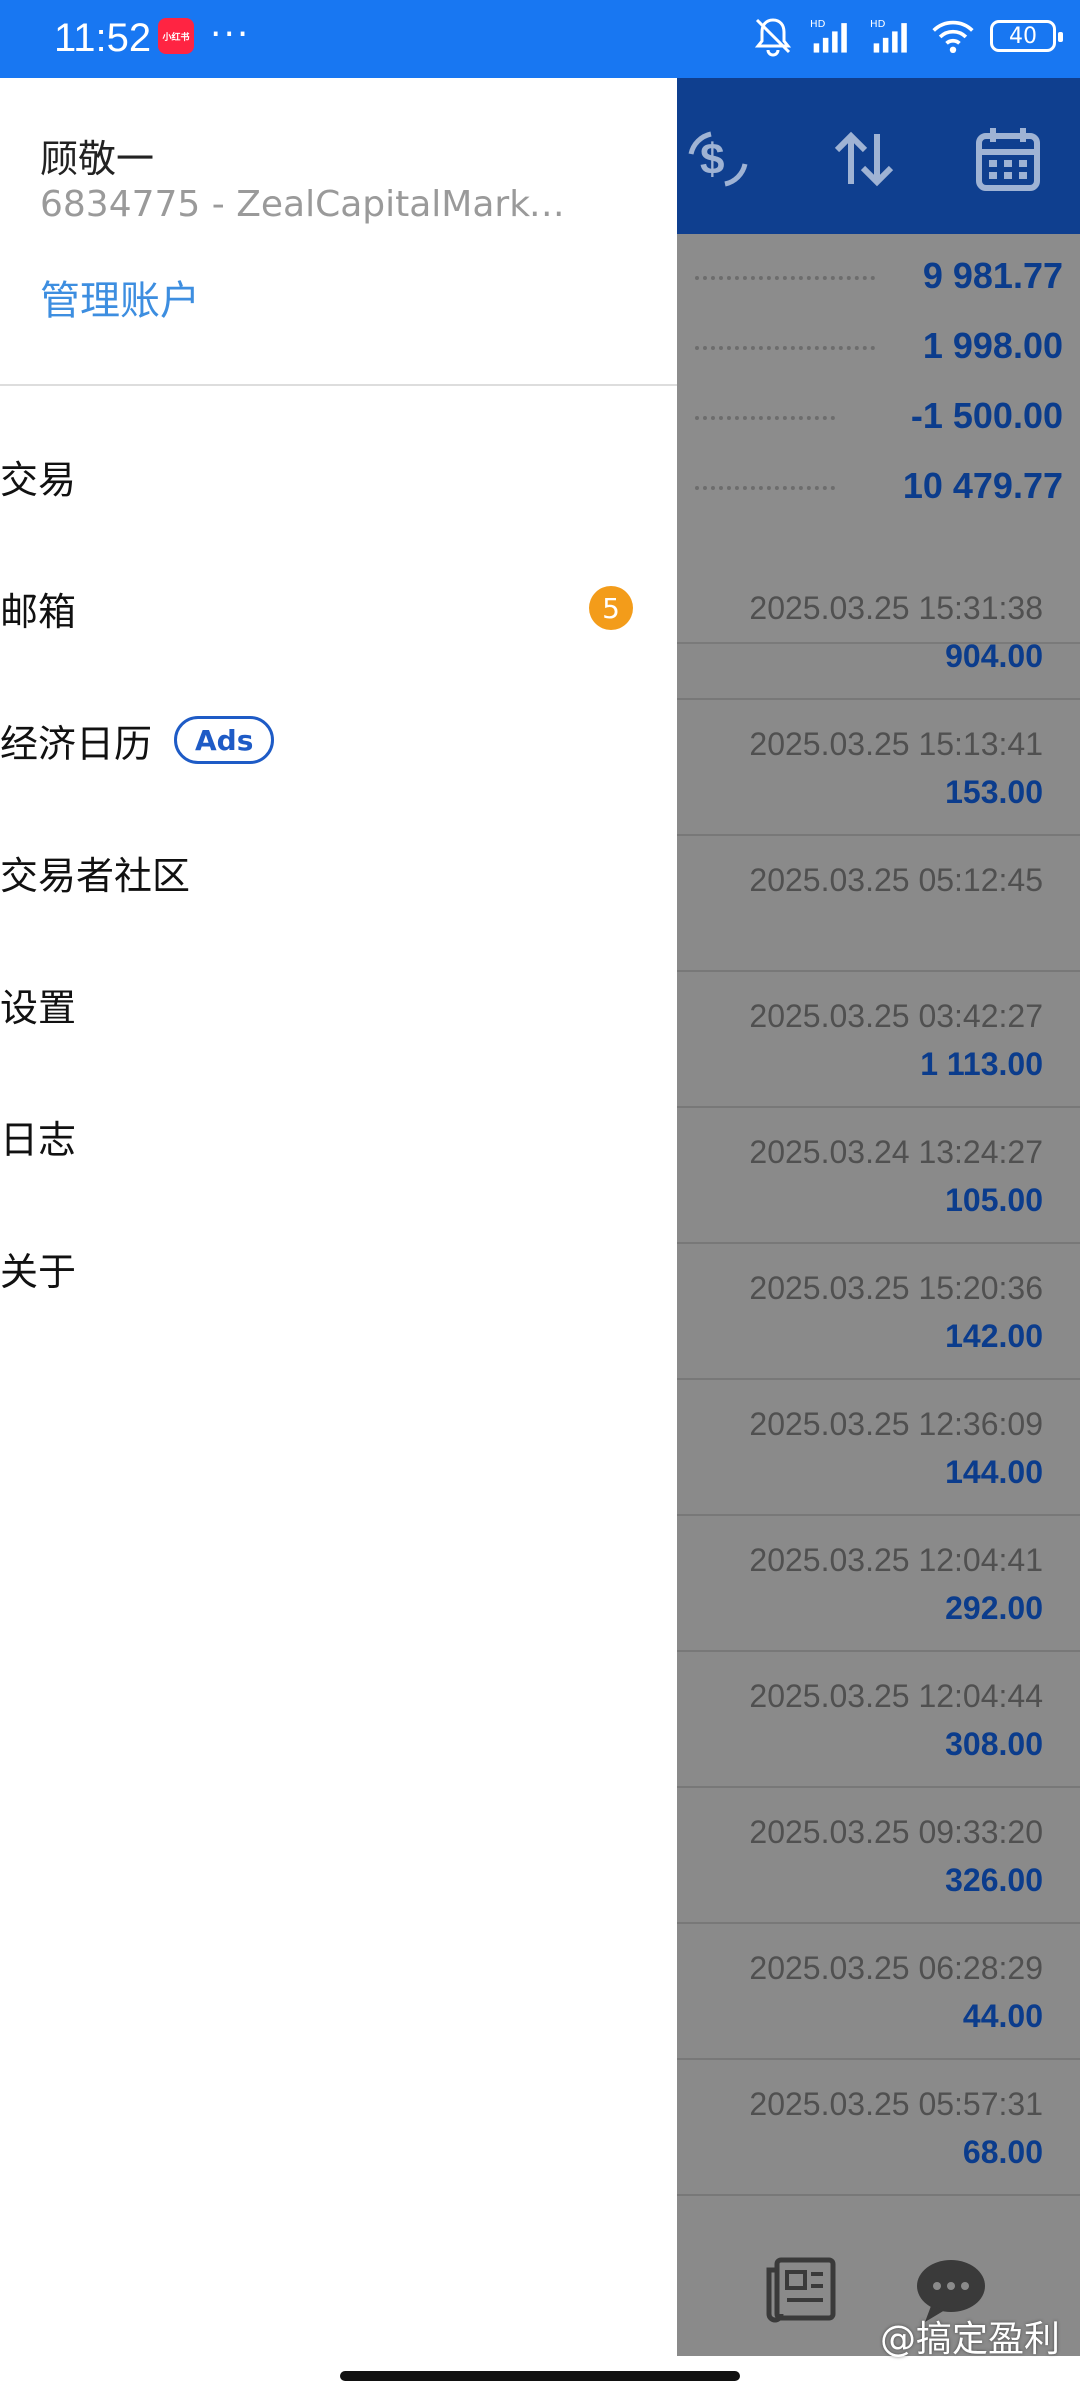 This screenshot has height=2400, width=1080. What do you see at coordinates (994, 1472) in the screenshot?
I see `history-amount: 144.00` at bounding box center [994, 1472].